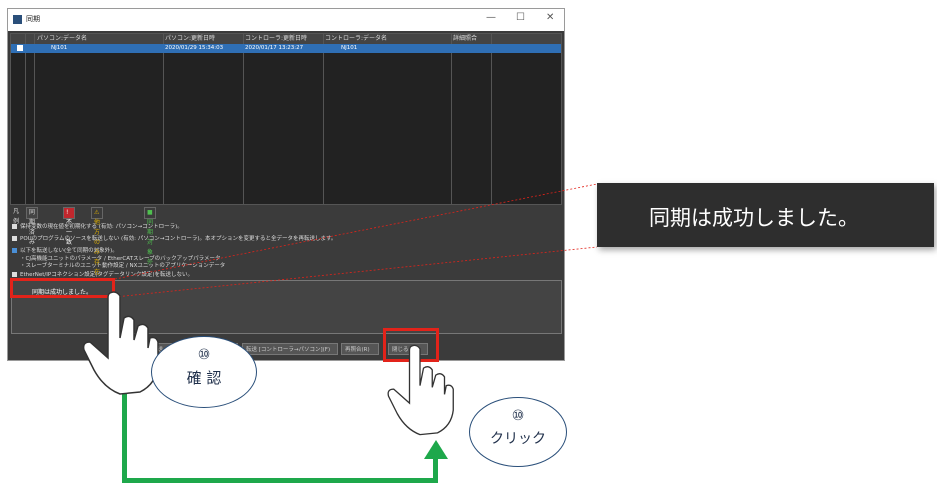 The image size is (937, 486). Describe the element at coordinates (280, 480) in the screenshot. I see `arrow-horizontal` at that location.